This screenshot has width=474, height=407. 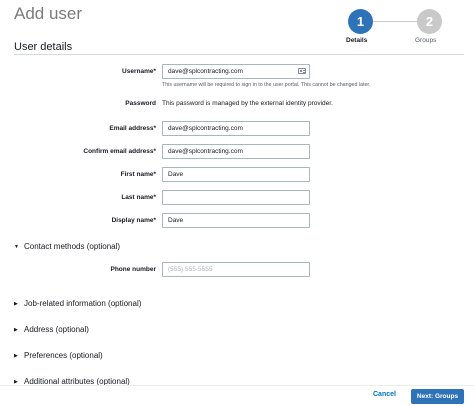 What do you see at coordinates (56, 329) in the screenshot?
I see `address-title: Address (optional)` at bounding box center [56, 329].